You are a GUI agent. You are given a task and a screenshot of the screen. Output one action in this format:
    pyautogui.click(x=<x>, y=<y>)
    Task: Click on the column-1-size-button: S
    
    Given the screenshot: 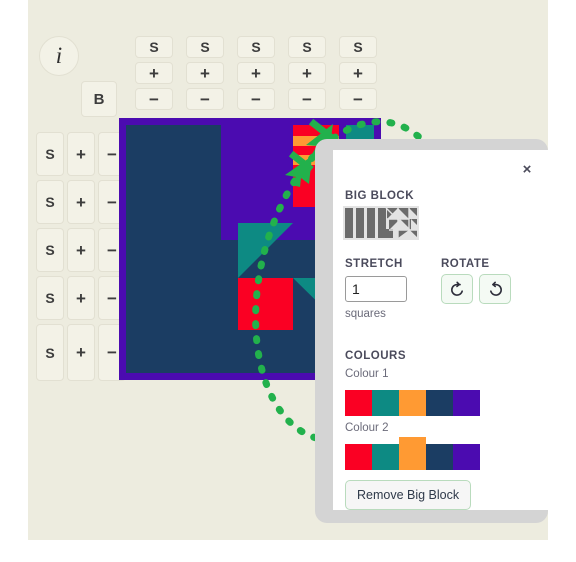 What is the action you would take?
    pyautogui.click(x=205, y=47)
    